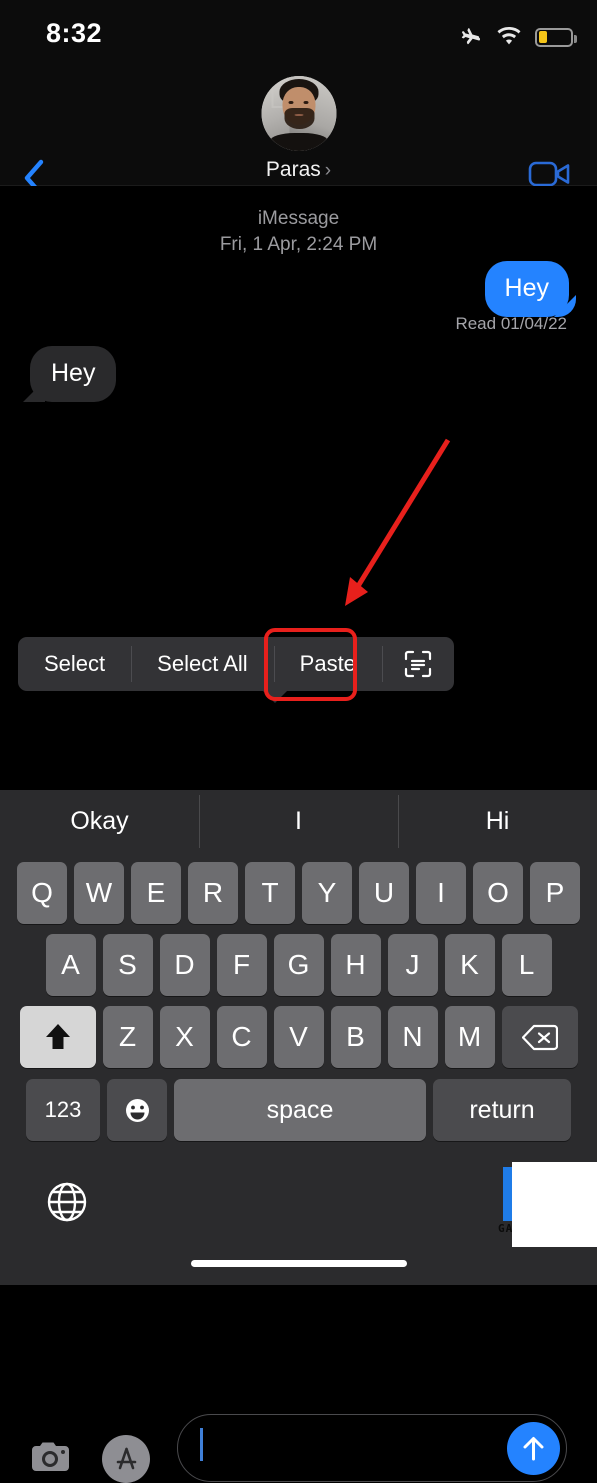 This screenshot has height=1483, width=597. I want to click on contact-name-row: Paras ›, so click(298, 170).